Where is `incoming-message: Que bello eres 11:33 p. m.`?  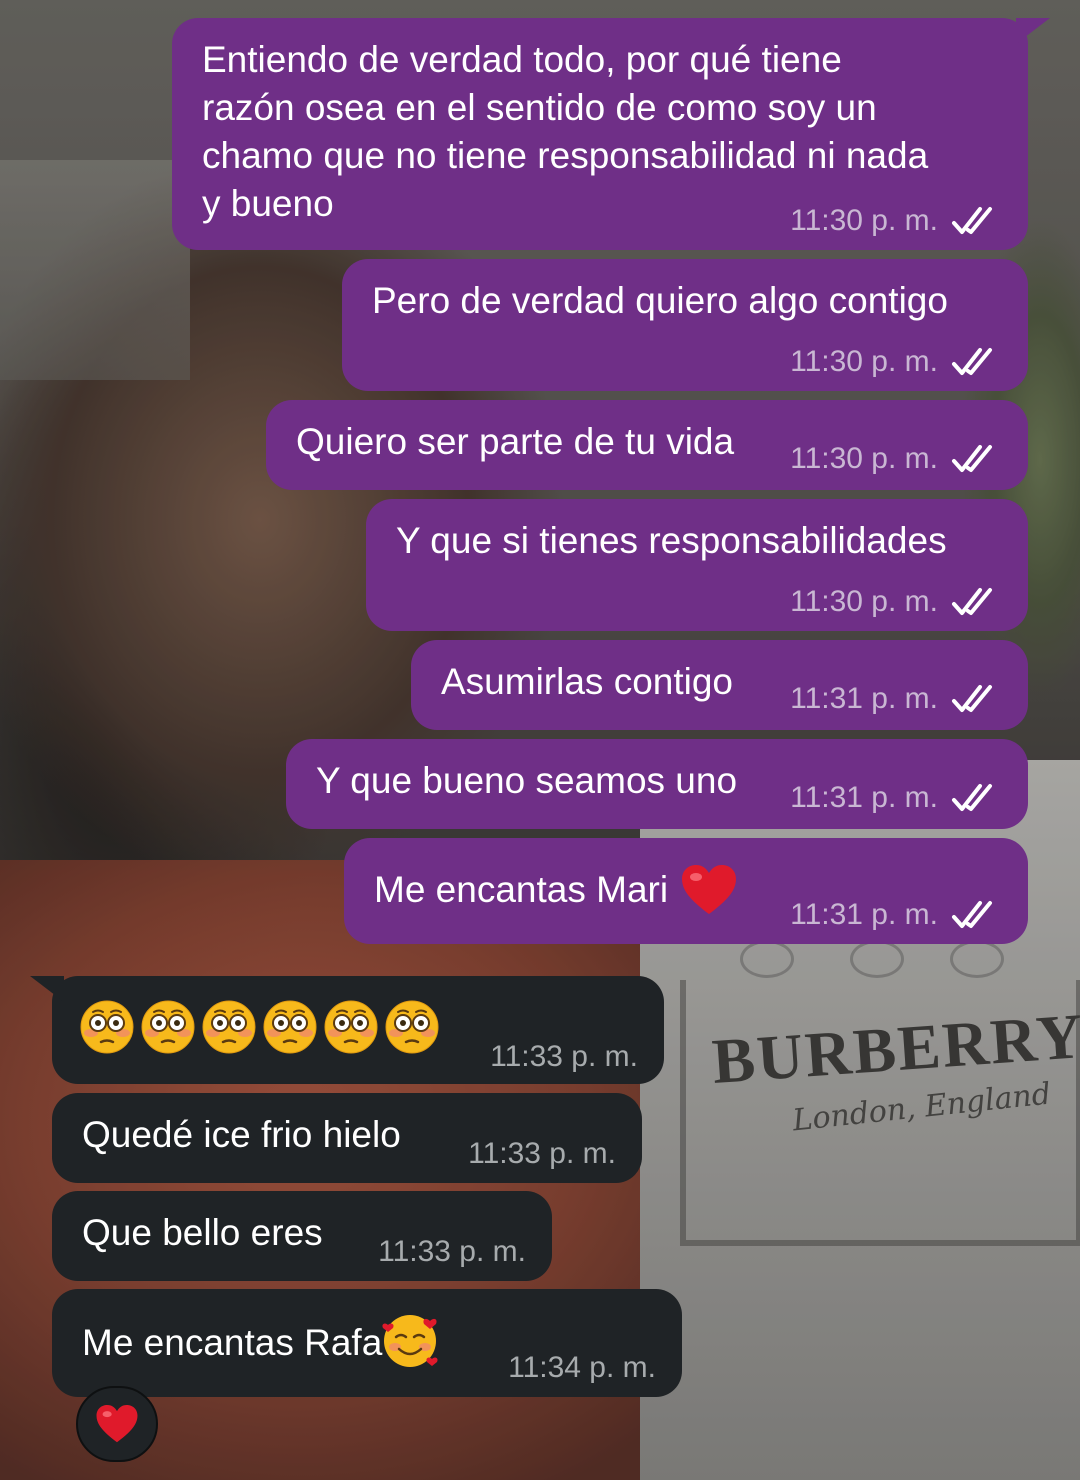 incoming-message: Que bello eres 11:33 p. m. is located at coordinates (302, 1236).